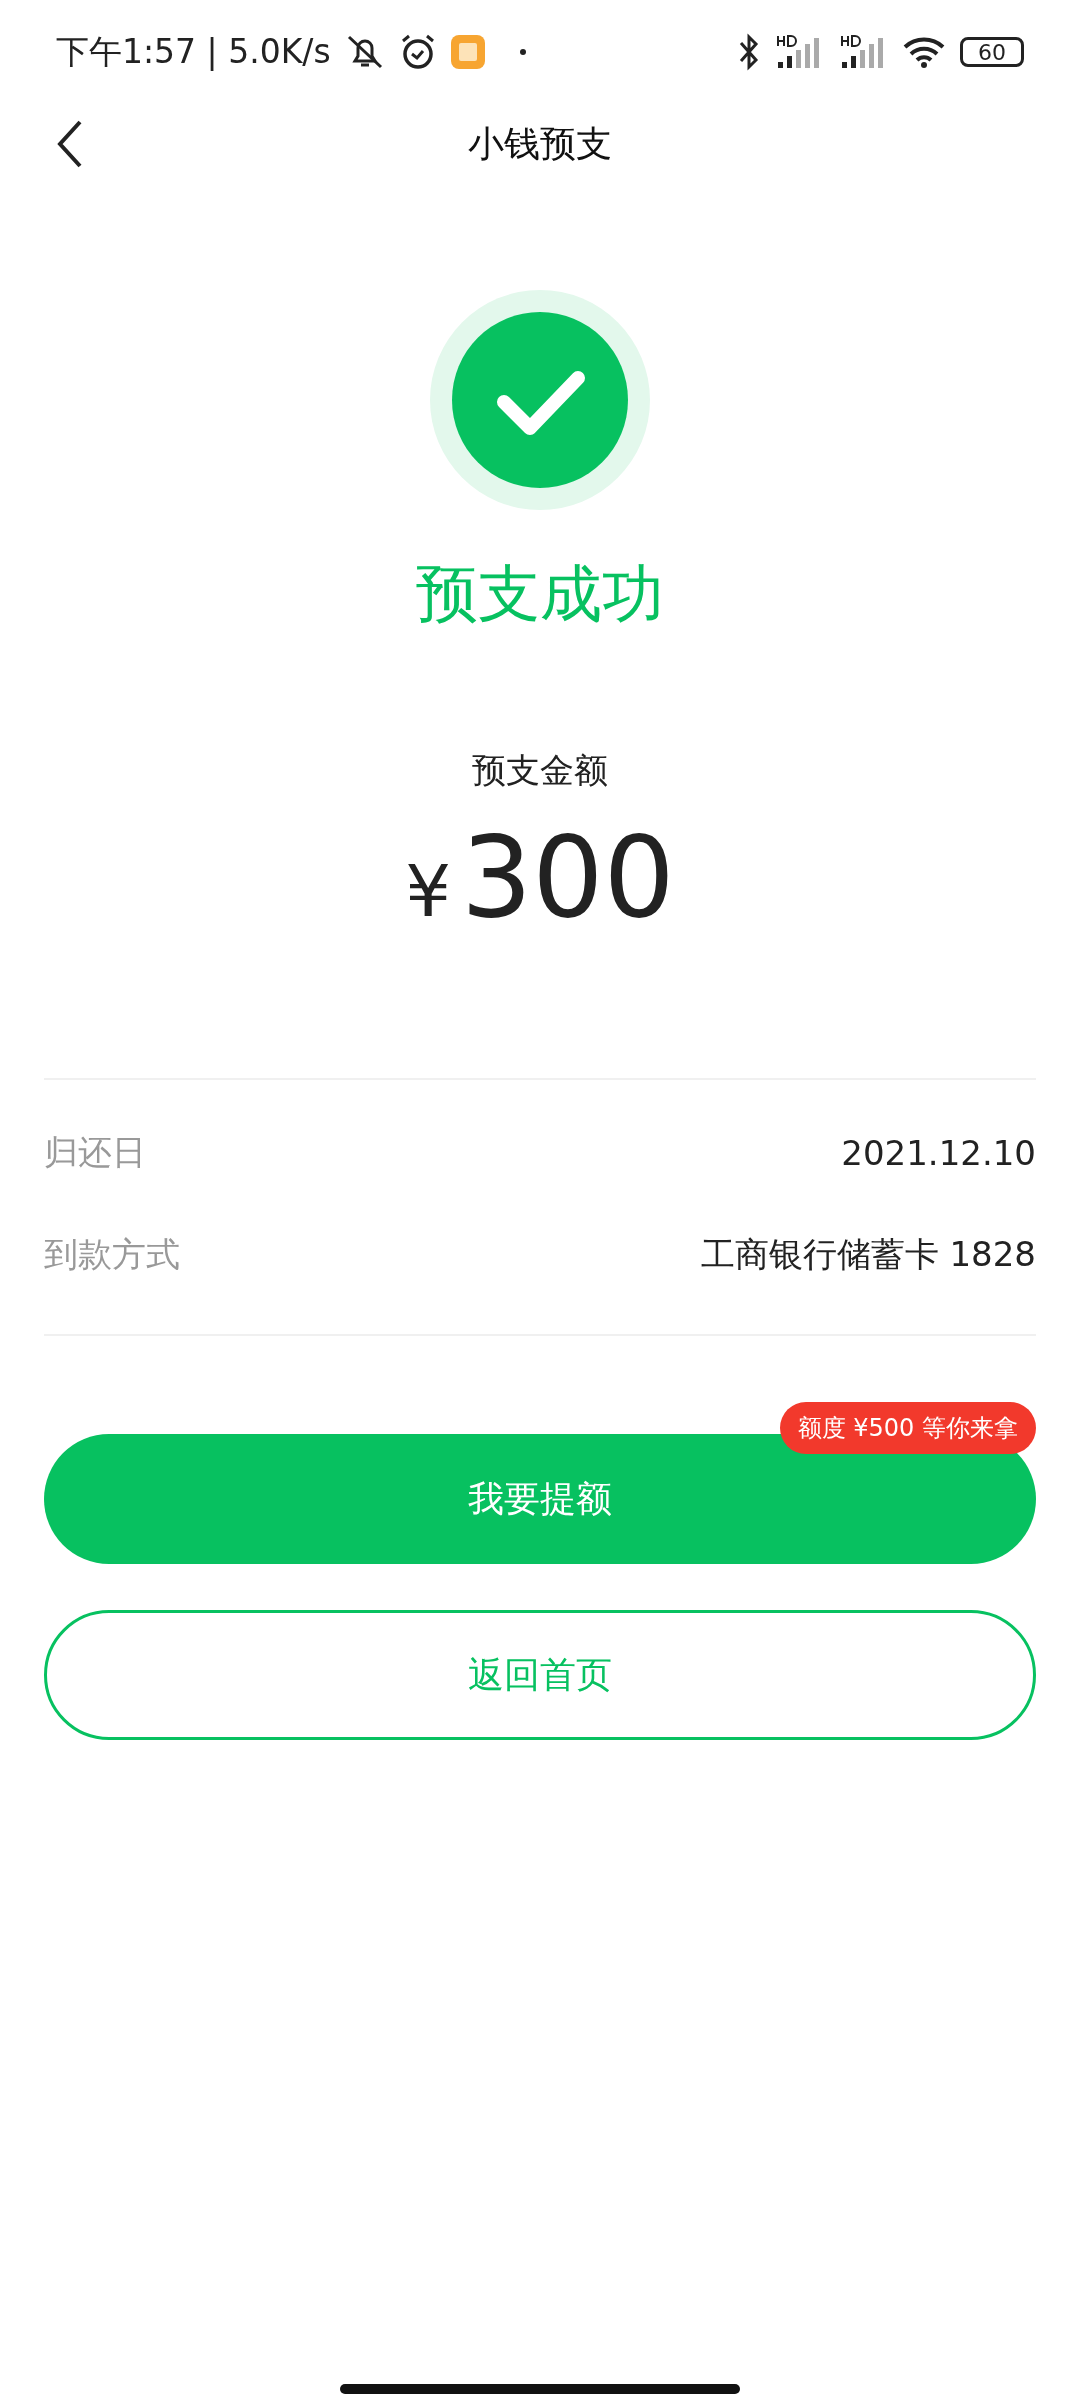  What do you see at coordinates (568, 877) in the screenshot?
I see `amount-value: 300` at bounding box center [568, 877].